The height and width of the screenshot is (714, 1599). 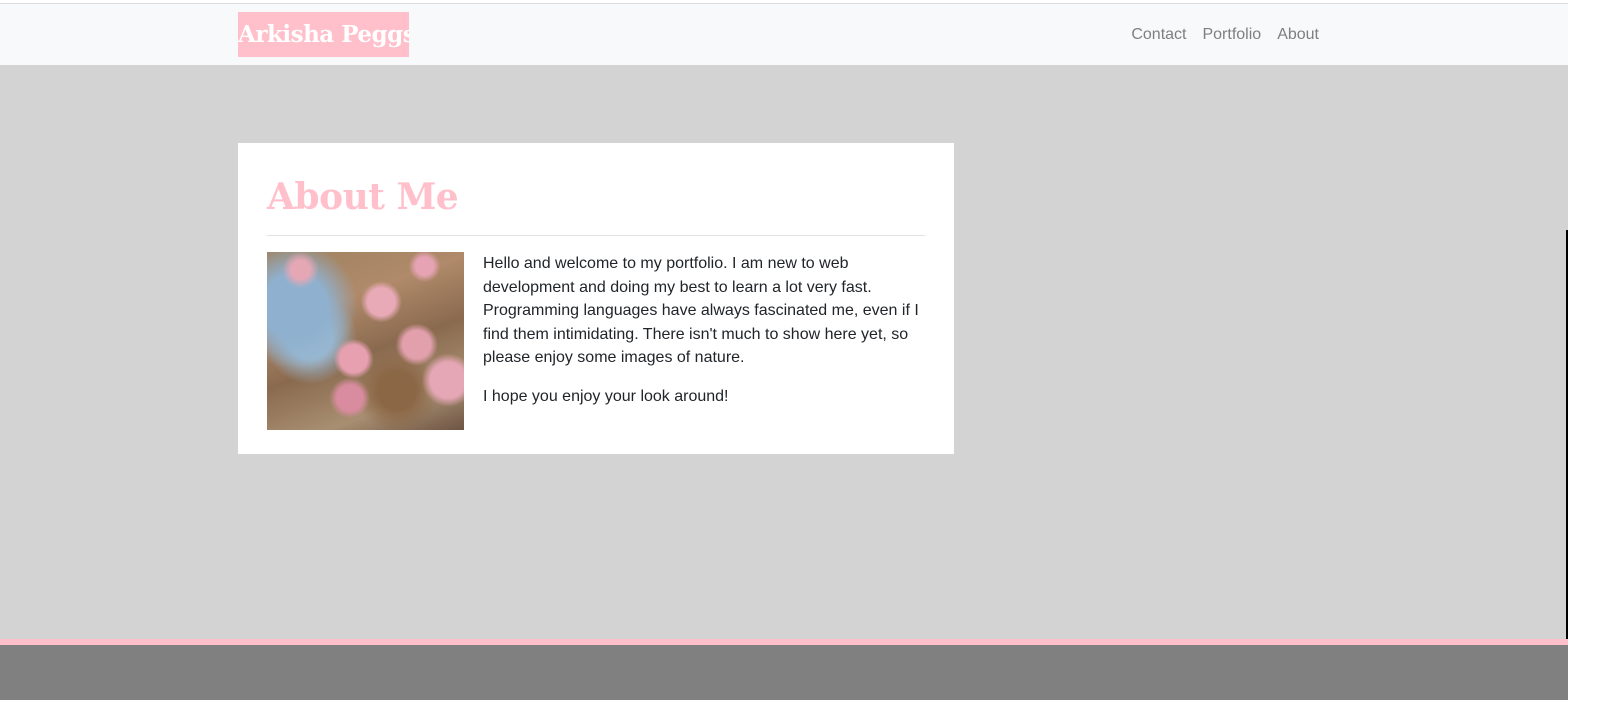 What do you see at coordinates (596, 235) in the screenshot?
I see `heading-divider` at bounding box center [596, 235].